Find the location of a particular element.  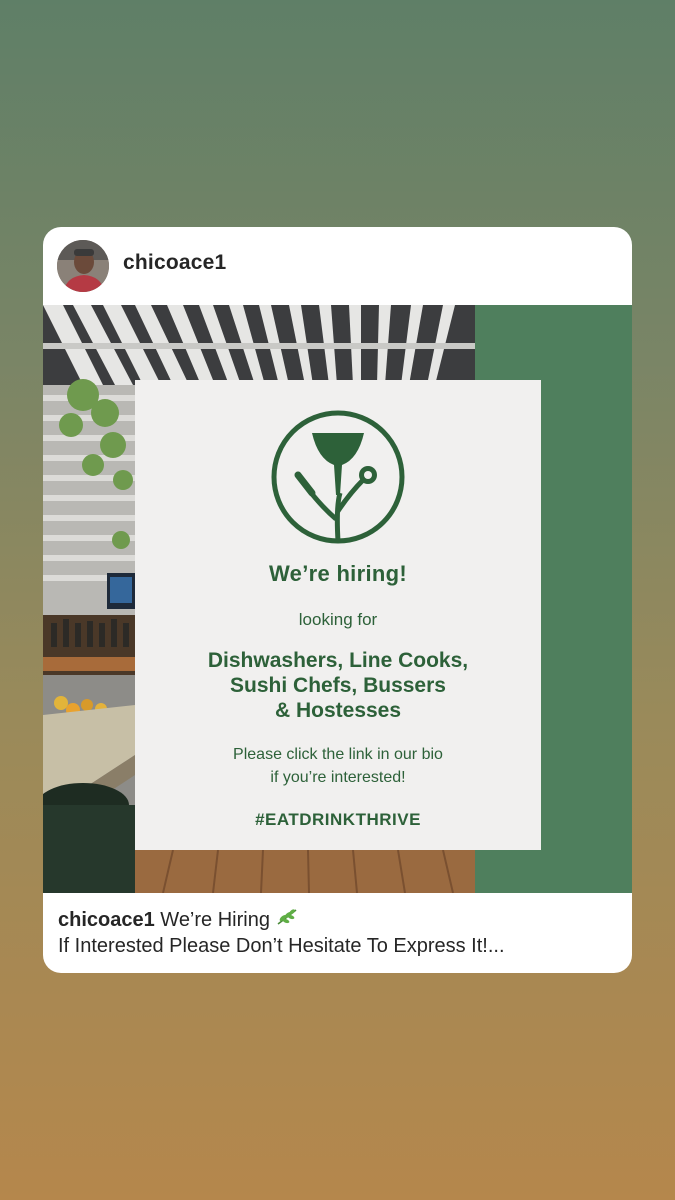

avatar-photo is located at coordinates (83, 266).